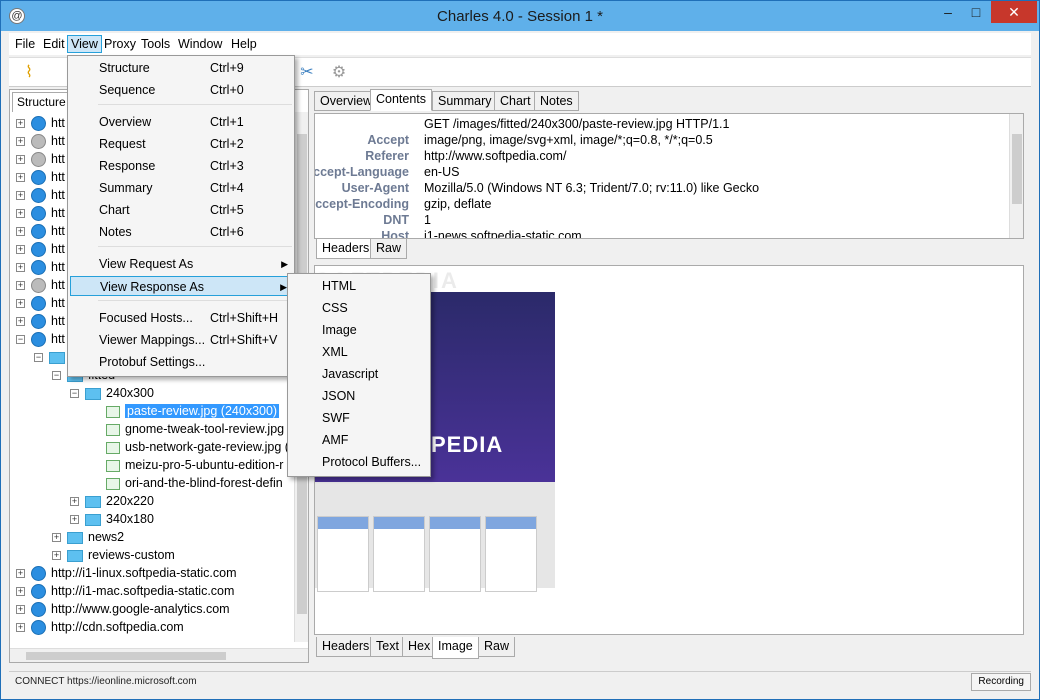  Describe the element at coordinates (389, 249) in the screenshot. I see `tab-request-raw: Raw` at that location.